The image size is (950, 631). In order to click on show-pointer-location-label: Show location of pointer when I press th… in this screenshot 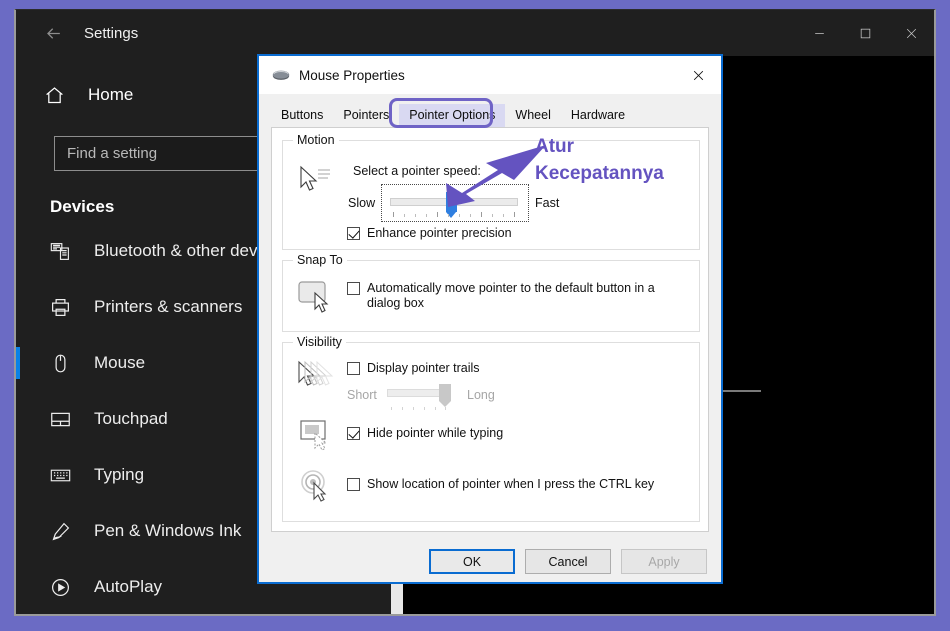, I will do `click(511, 484)`.